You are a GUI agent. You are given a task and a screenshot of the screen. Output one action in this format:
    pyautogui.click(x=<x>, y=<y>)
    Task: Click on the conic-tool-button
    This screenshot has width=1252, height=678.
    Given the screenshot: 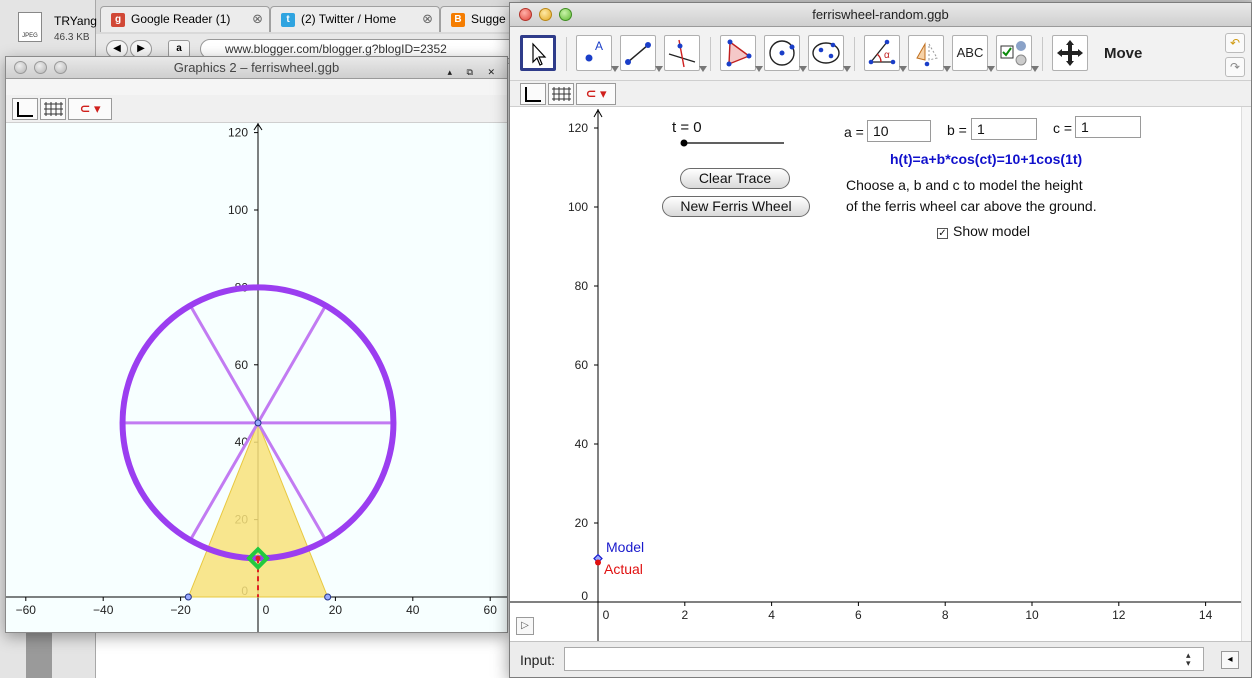 What is the action you would take?
    pyautogui.click(x=829, y=53)
    